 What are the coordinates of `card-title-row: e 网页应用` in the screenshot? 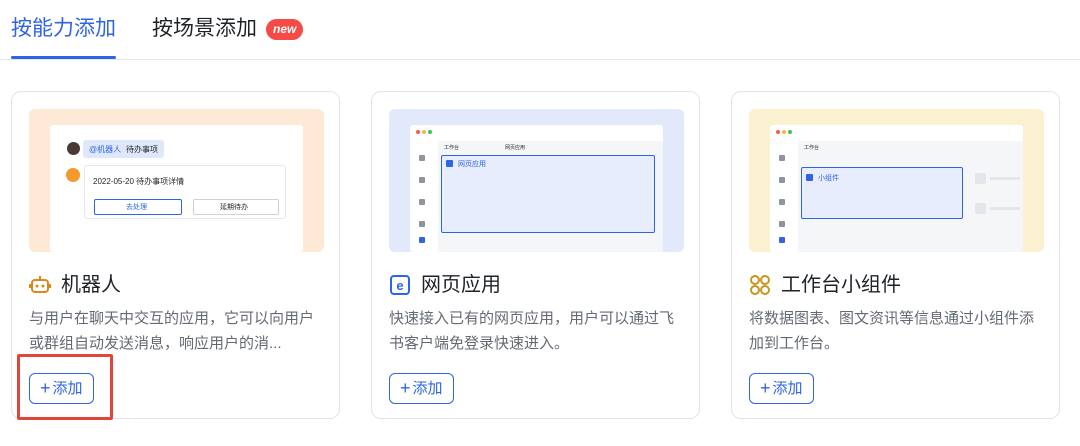 It's located at (445, 285).